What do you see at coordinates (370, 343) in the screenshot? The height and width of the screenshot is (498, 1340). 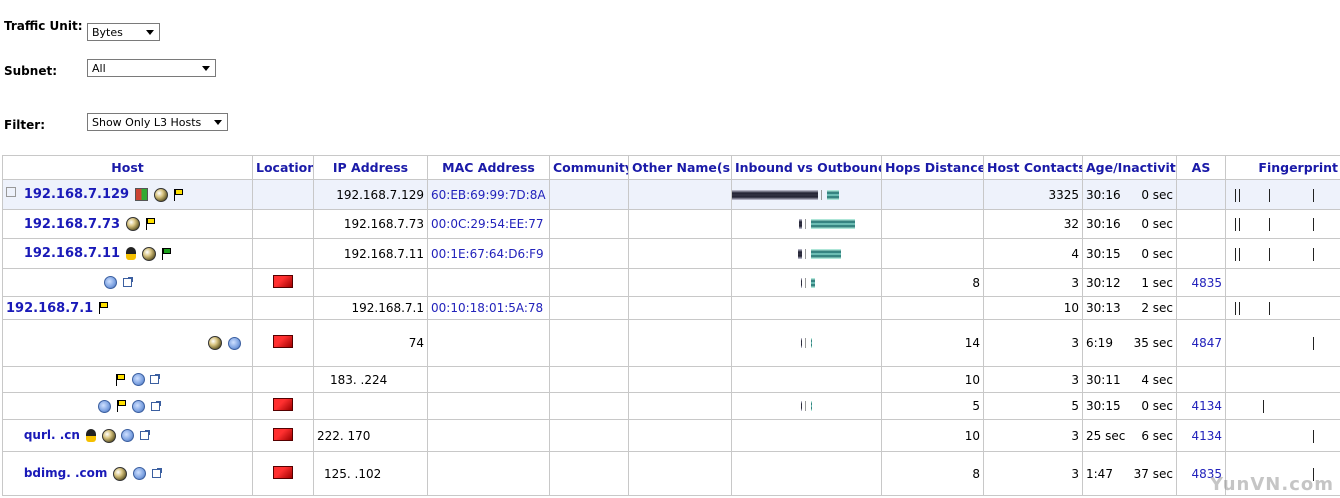 I see `ip-cell: 74` at bounding box center [370, 343].